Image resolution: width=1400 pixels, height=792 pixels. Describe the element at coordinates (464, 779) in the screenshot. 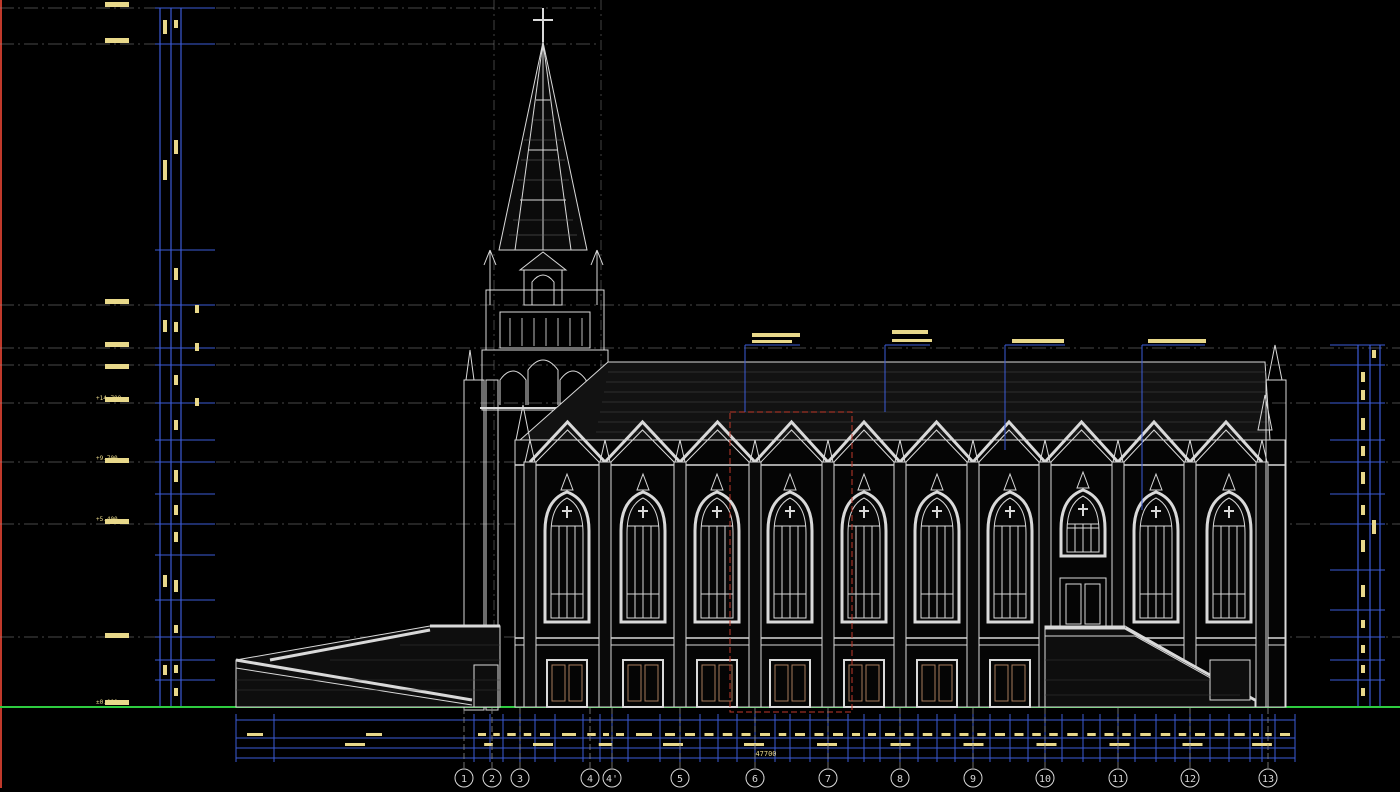

I see `grid-axis-label: 1` at that location.